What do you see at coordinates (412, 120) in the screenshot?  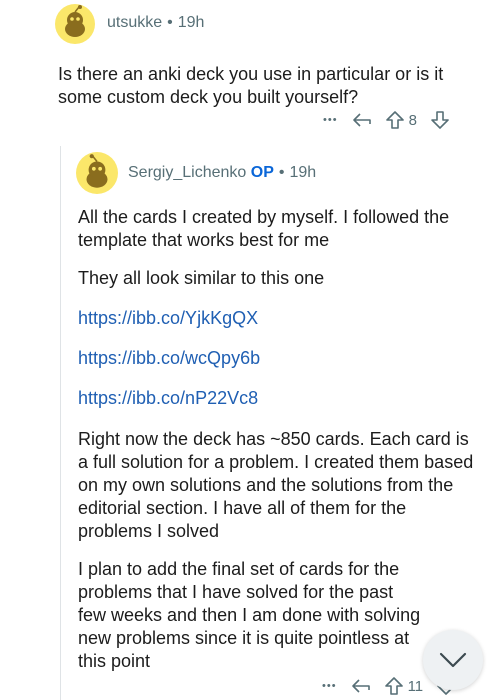 I see `vote-count: 8` at bounding box center [412, 120].